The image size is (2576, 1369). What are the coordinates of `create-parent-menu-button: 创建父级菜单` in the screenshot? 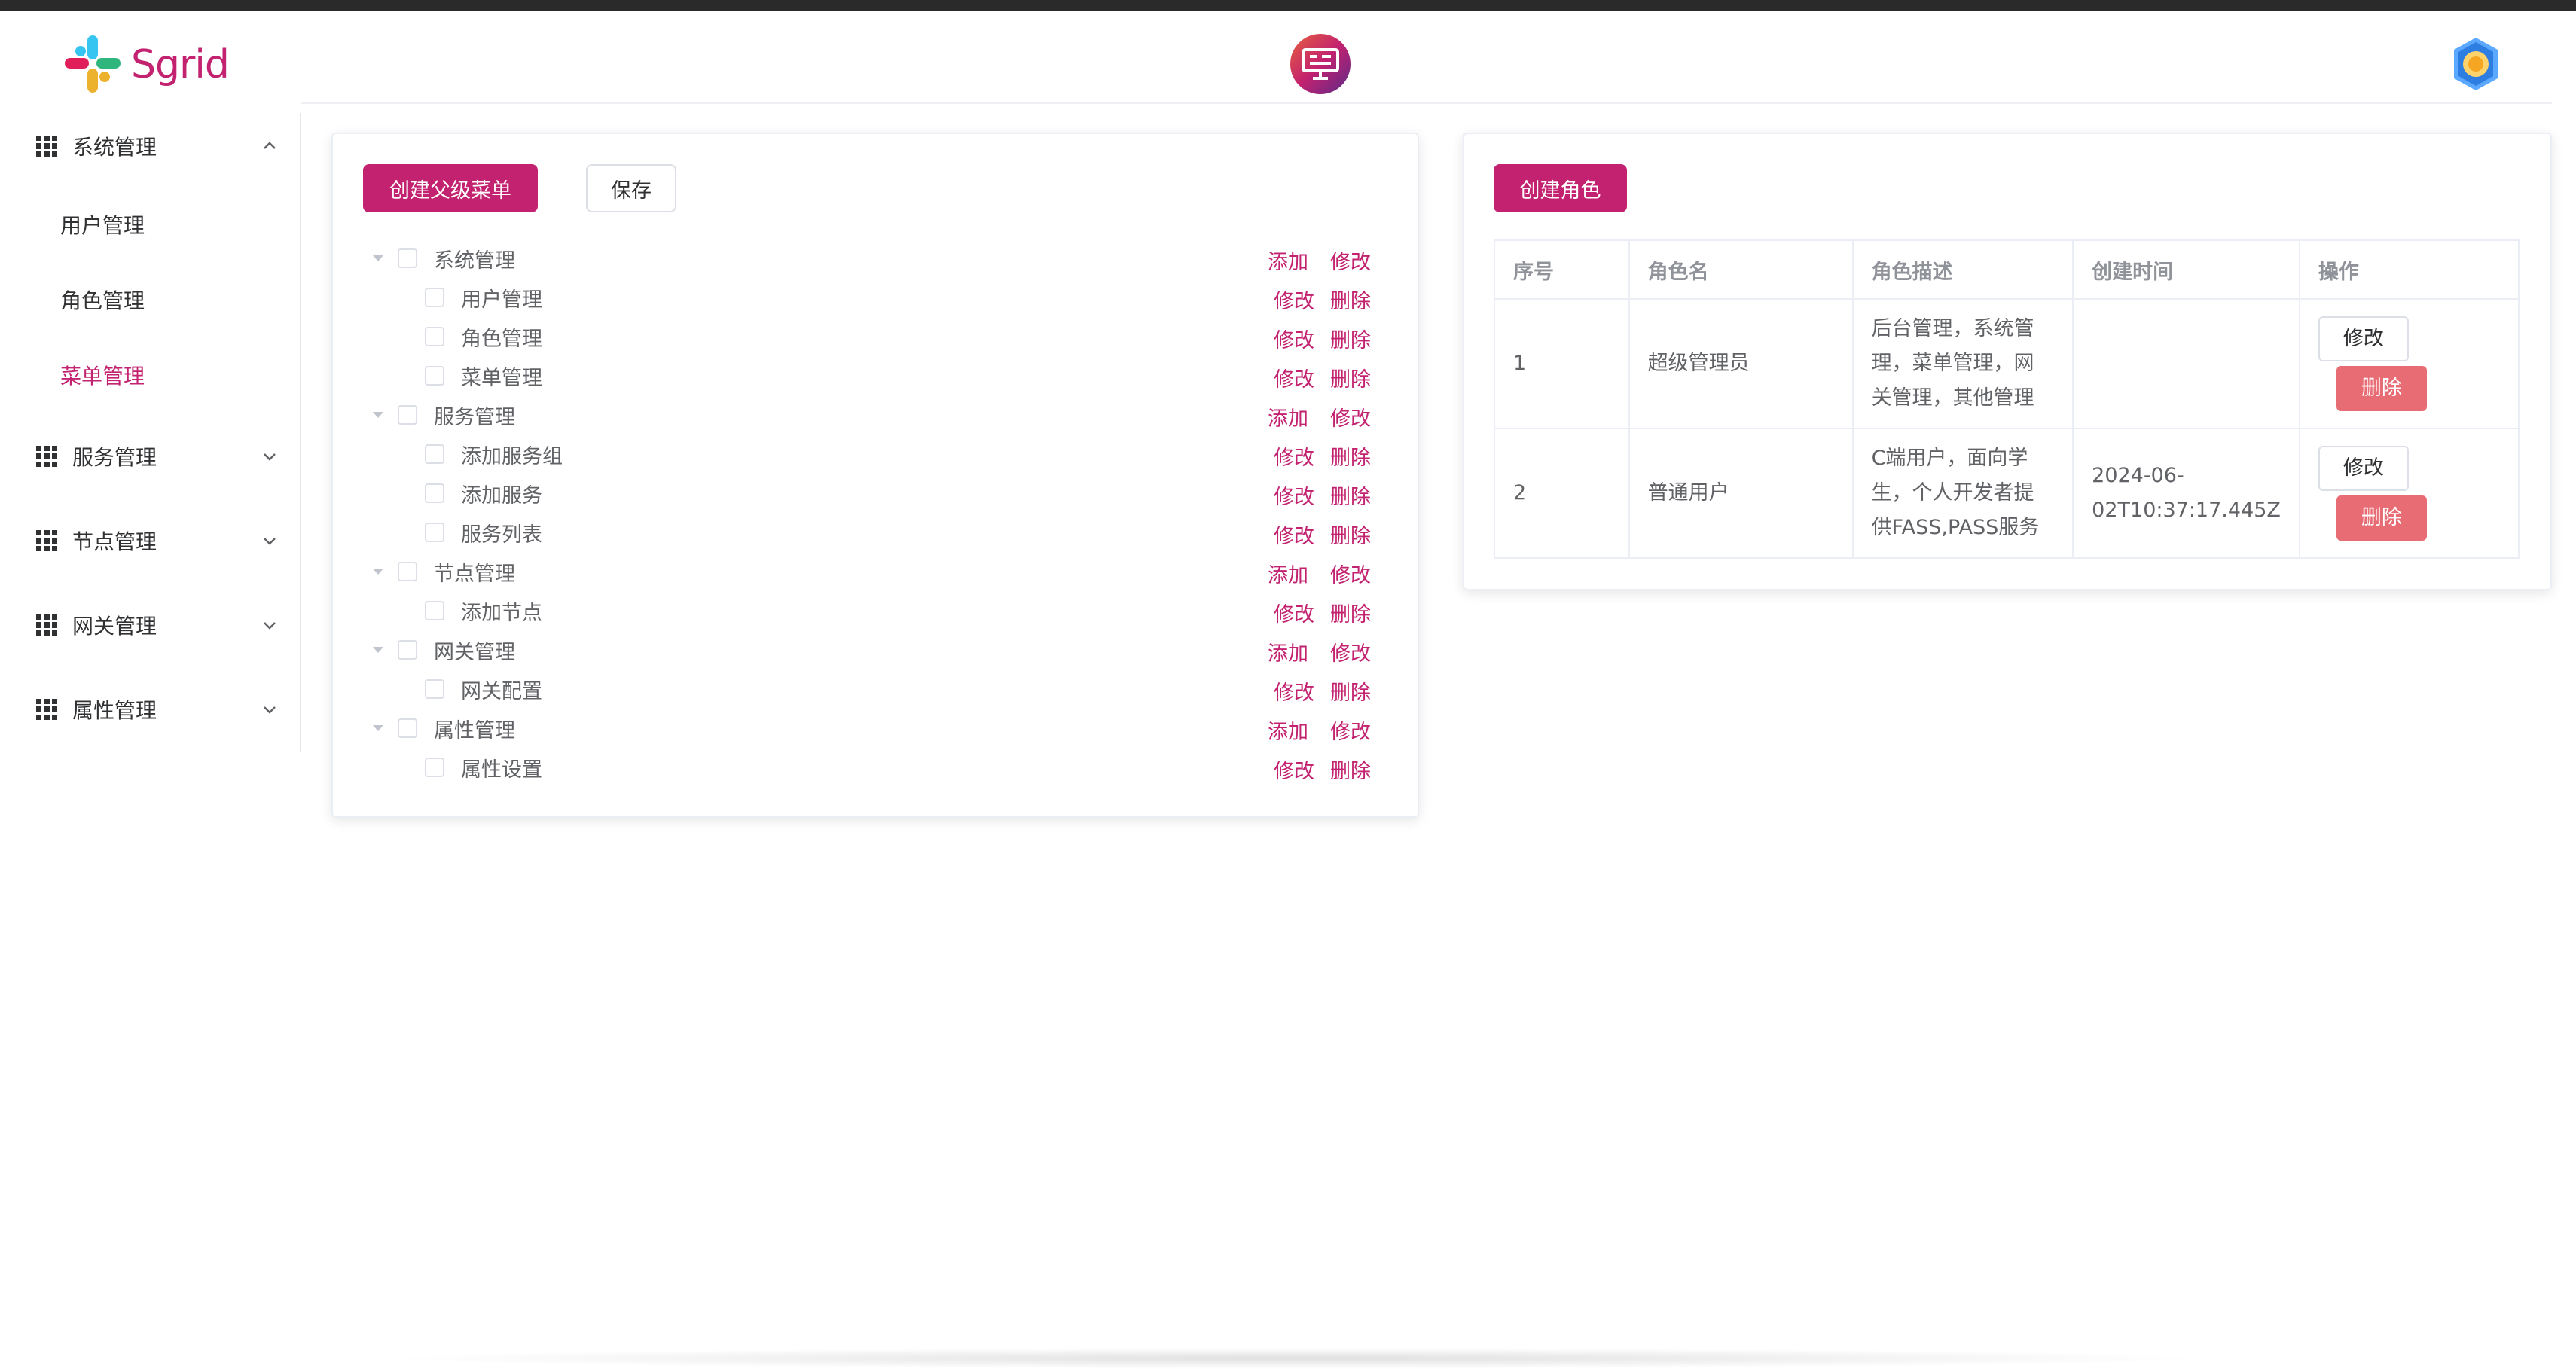 It's located at (451, 188).